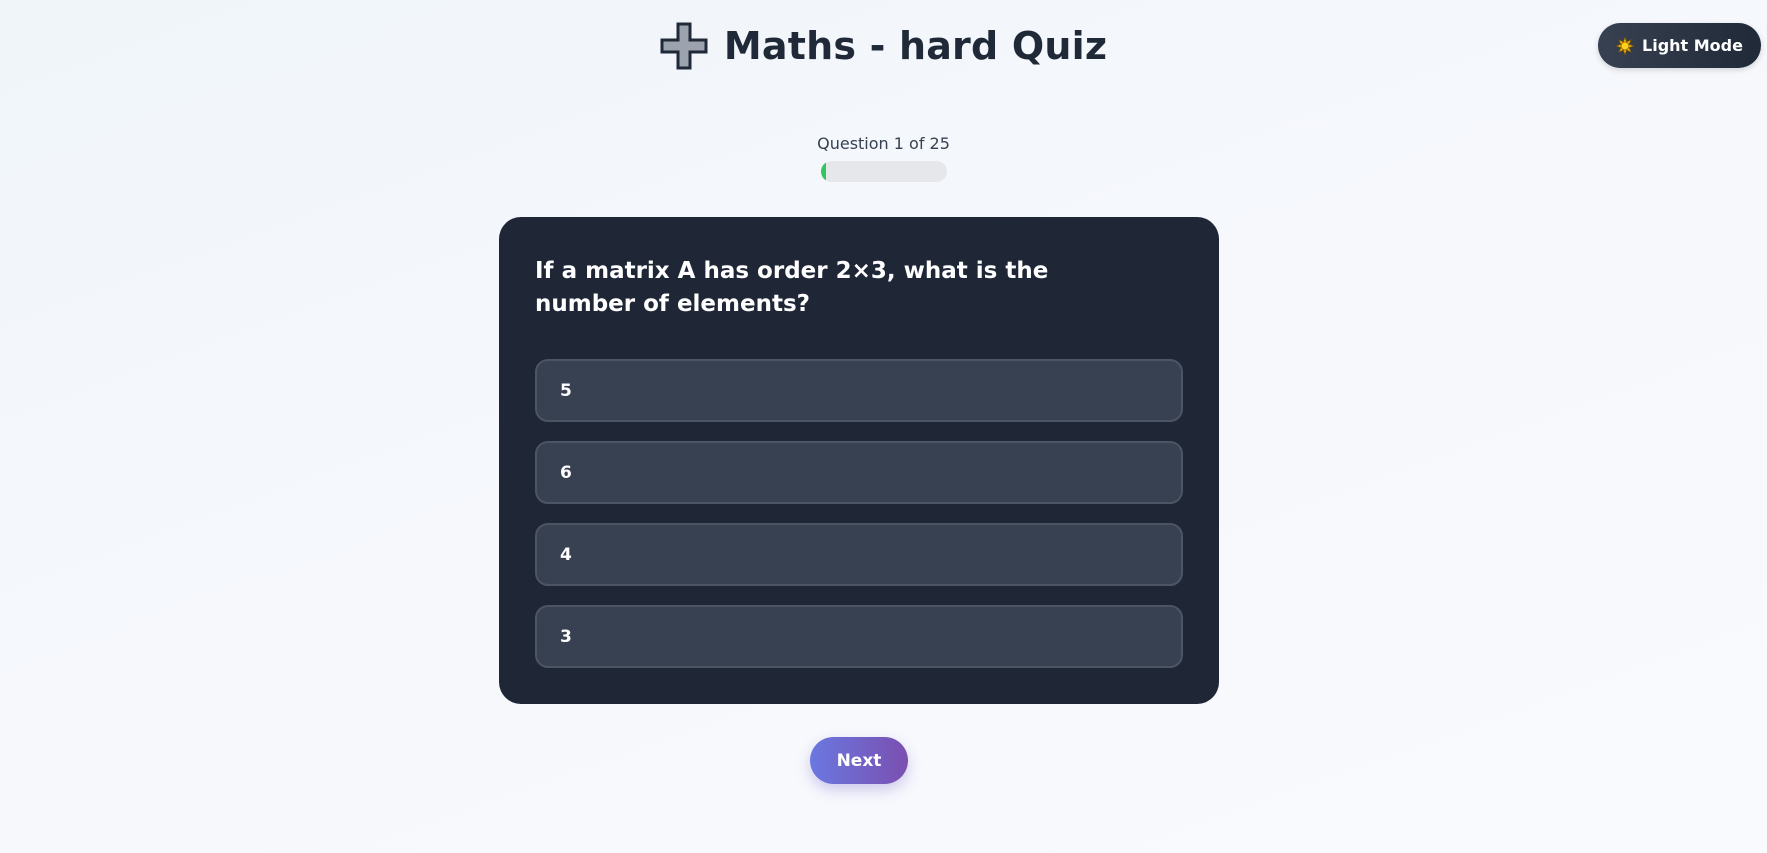 The width and height of the screenshot is (1767, 853). What do you see at coordinates (859, 760) in the screenshot?
I see `next-button: Next` at bounding box center [859, 760].